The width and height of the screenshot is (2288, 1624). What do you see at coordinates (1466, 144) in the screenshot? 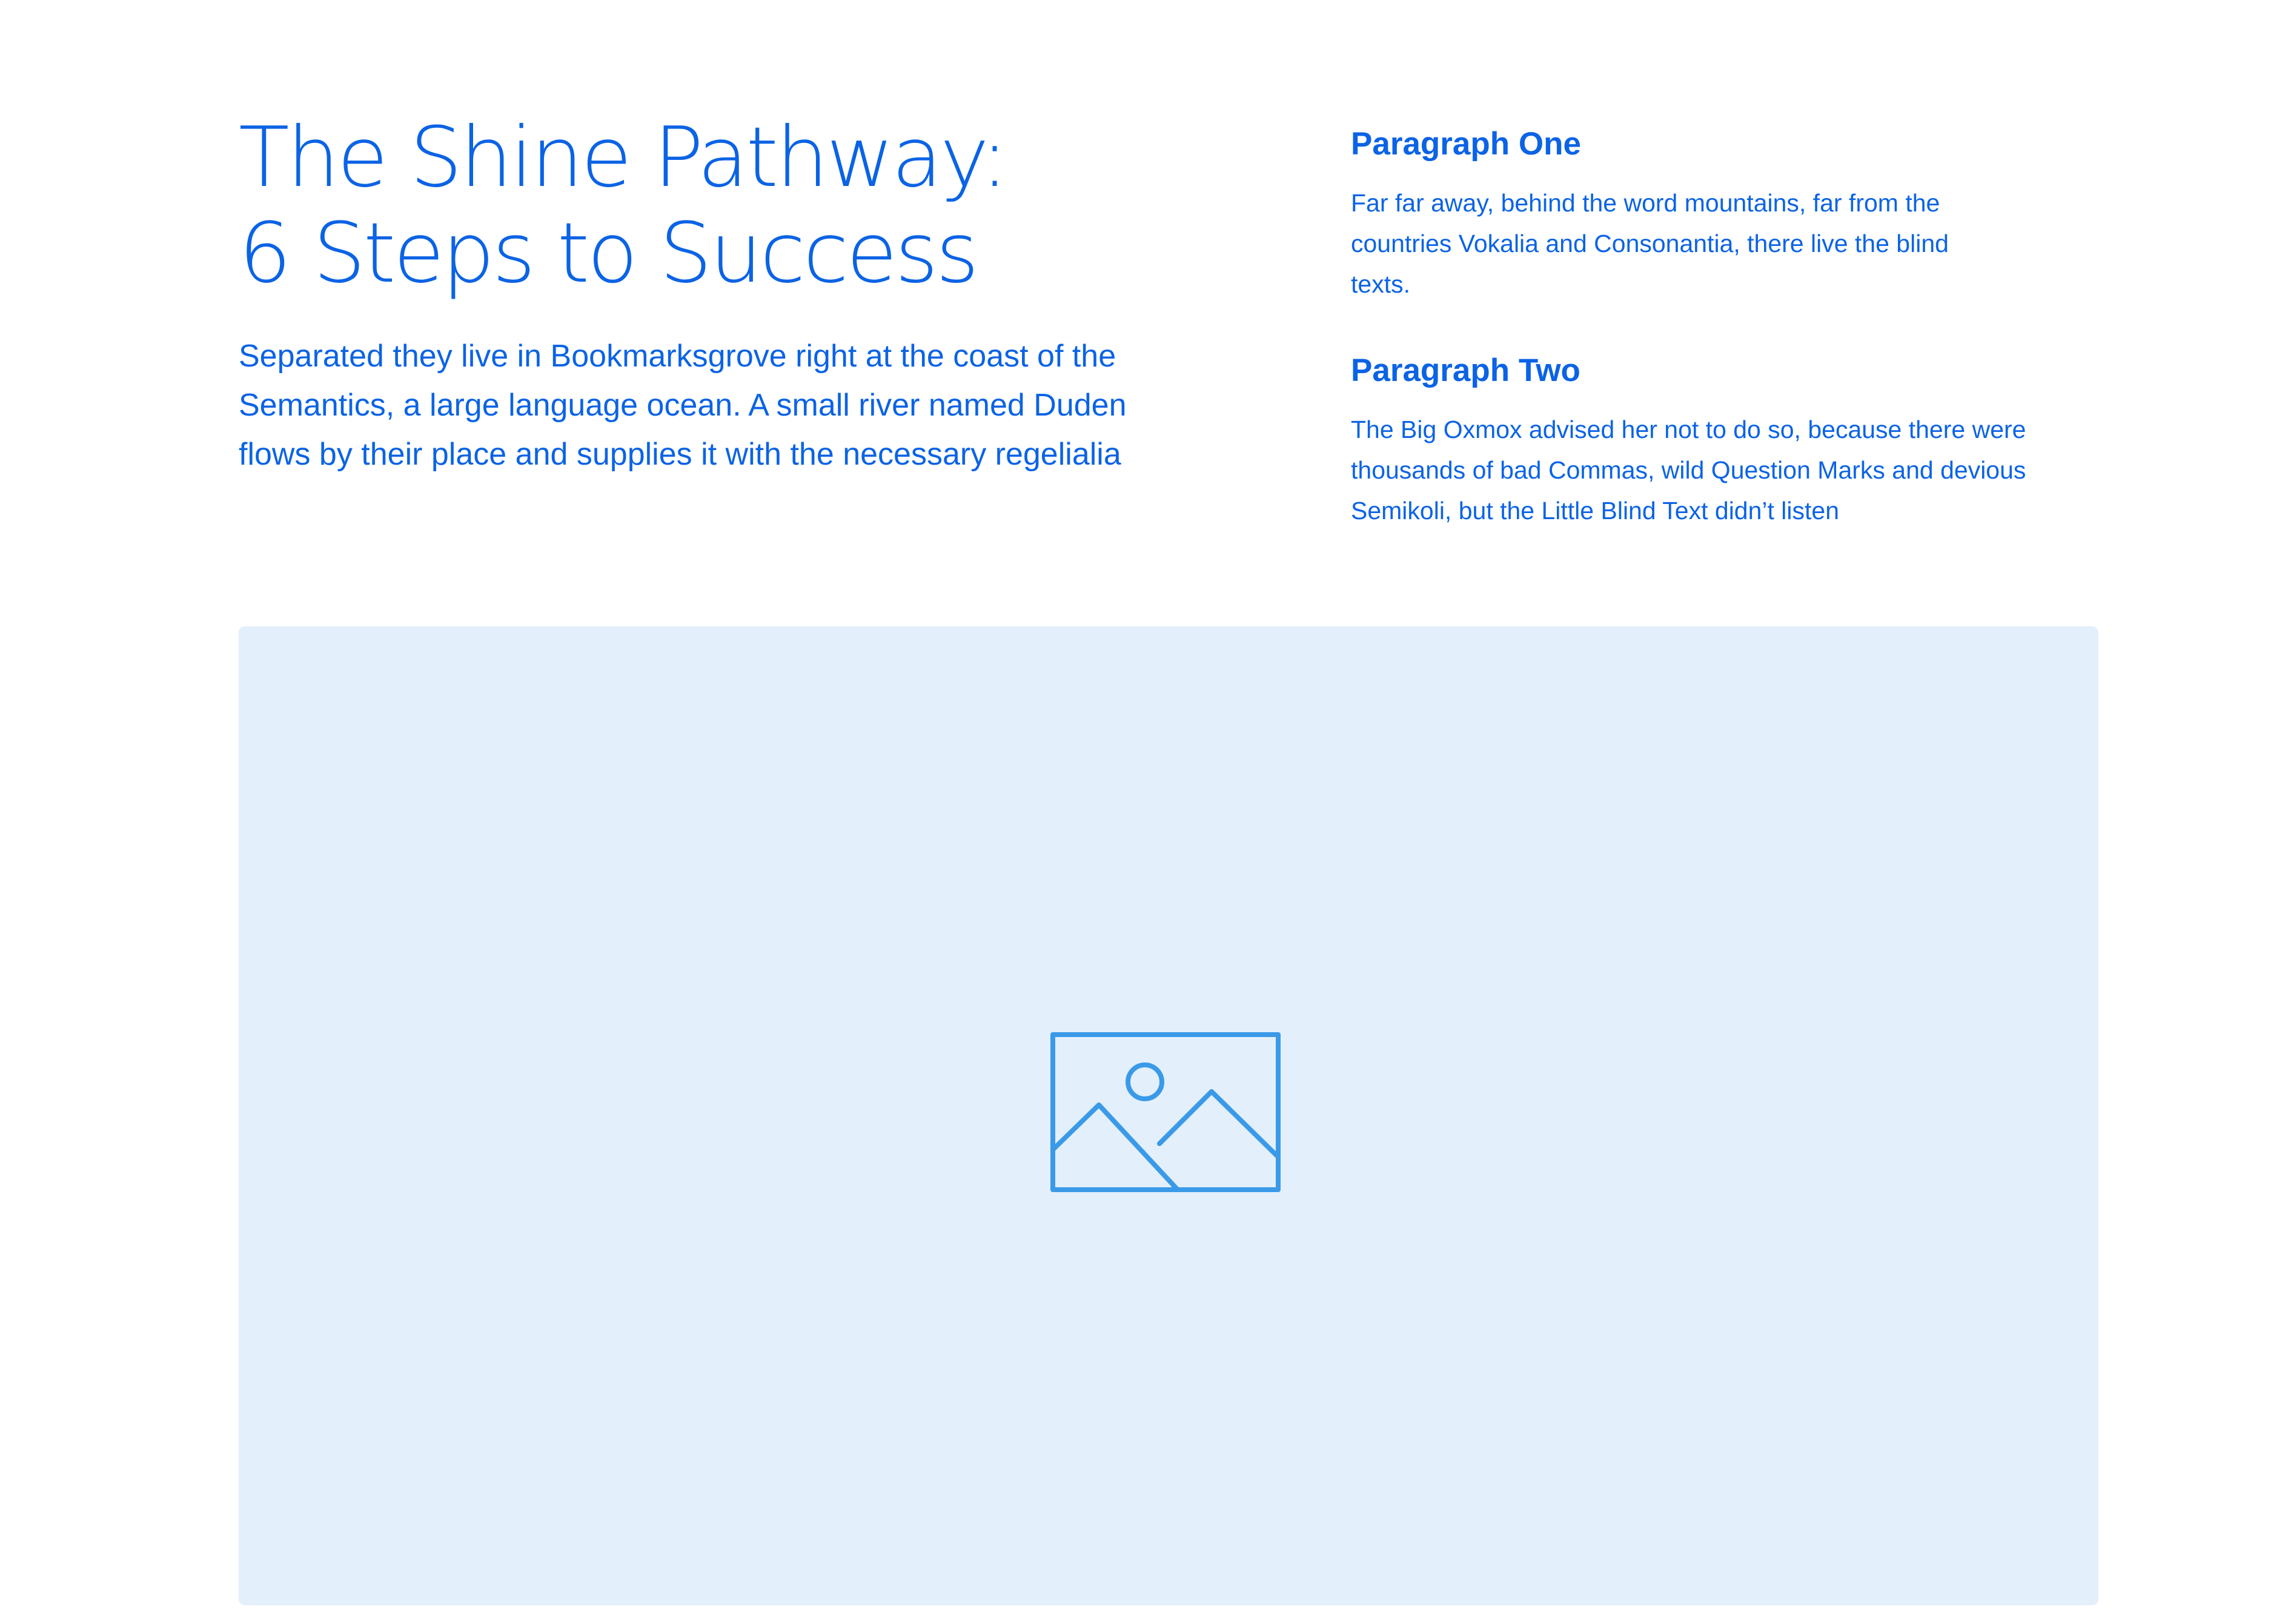
I see `paragraph-one-heading: Paragraph One` at bounding box center [1466, 144].